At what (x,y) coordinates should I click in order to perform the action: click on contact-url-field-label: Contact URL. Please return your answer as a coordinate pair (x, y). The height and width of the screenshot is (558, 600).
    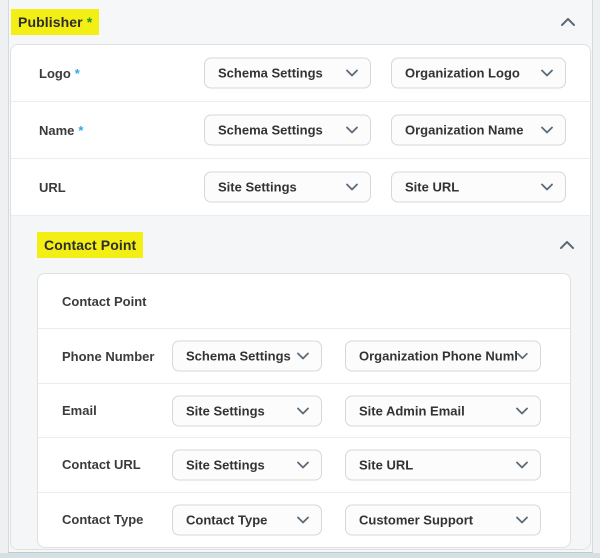
    Looking at the image, I should click on (101, 465).